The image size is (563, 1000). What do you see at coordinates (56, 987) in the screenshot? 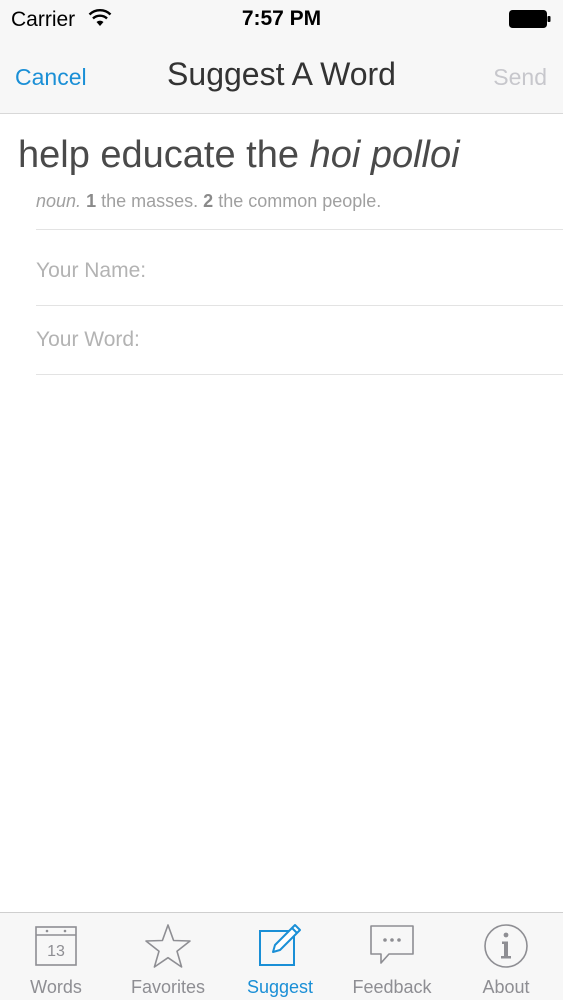
I see `tab-words-label: Words` at bounding box center [56, 987].